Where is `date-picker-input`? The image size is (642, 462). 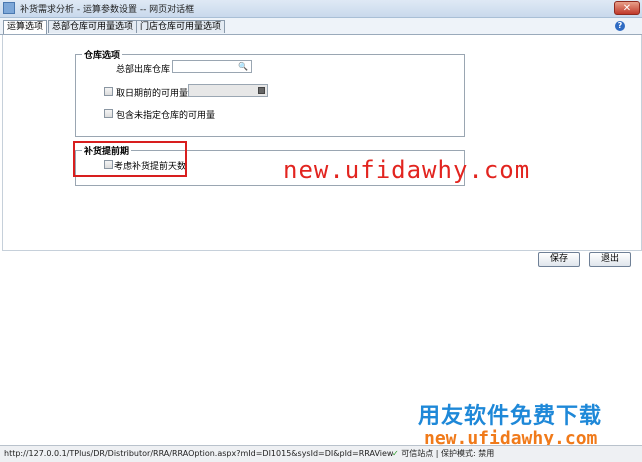
date-picker-input is located at coordinates (228, 90).